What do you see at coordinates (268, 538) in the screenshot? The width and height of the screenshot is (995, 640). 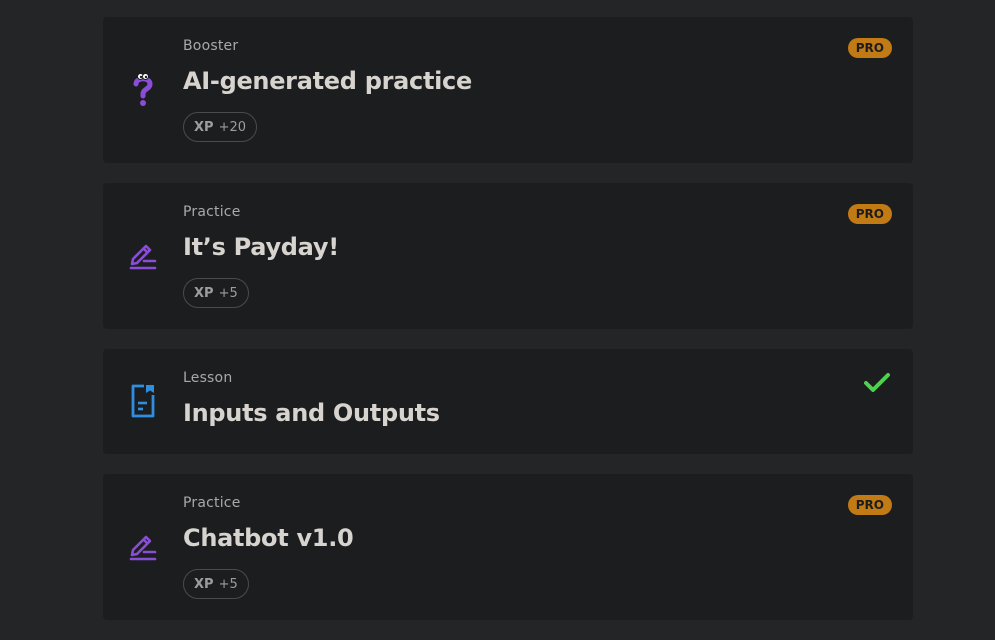 I see `item-title: Chatbot v1.0` at bounding box center [268, 538].